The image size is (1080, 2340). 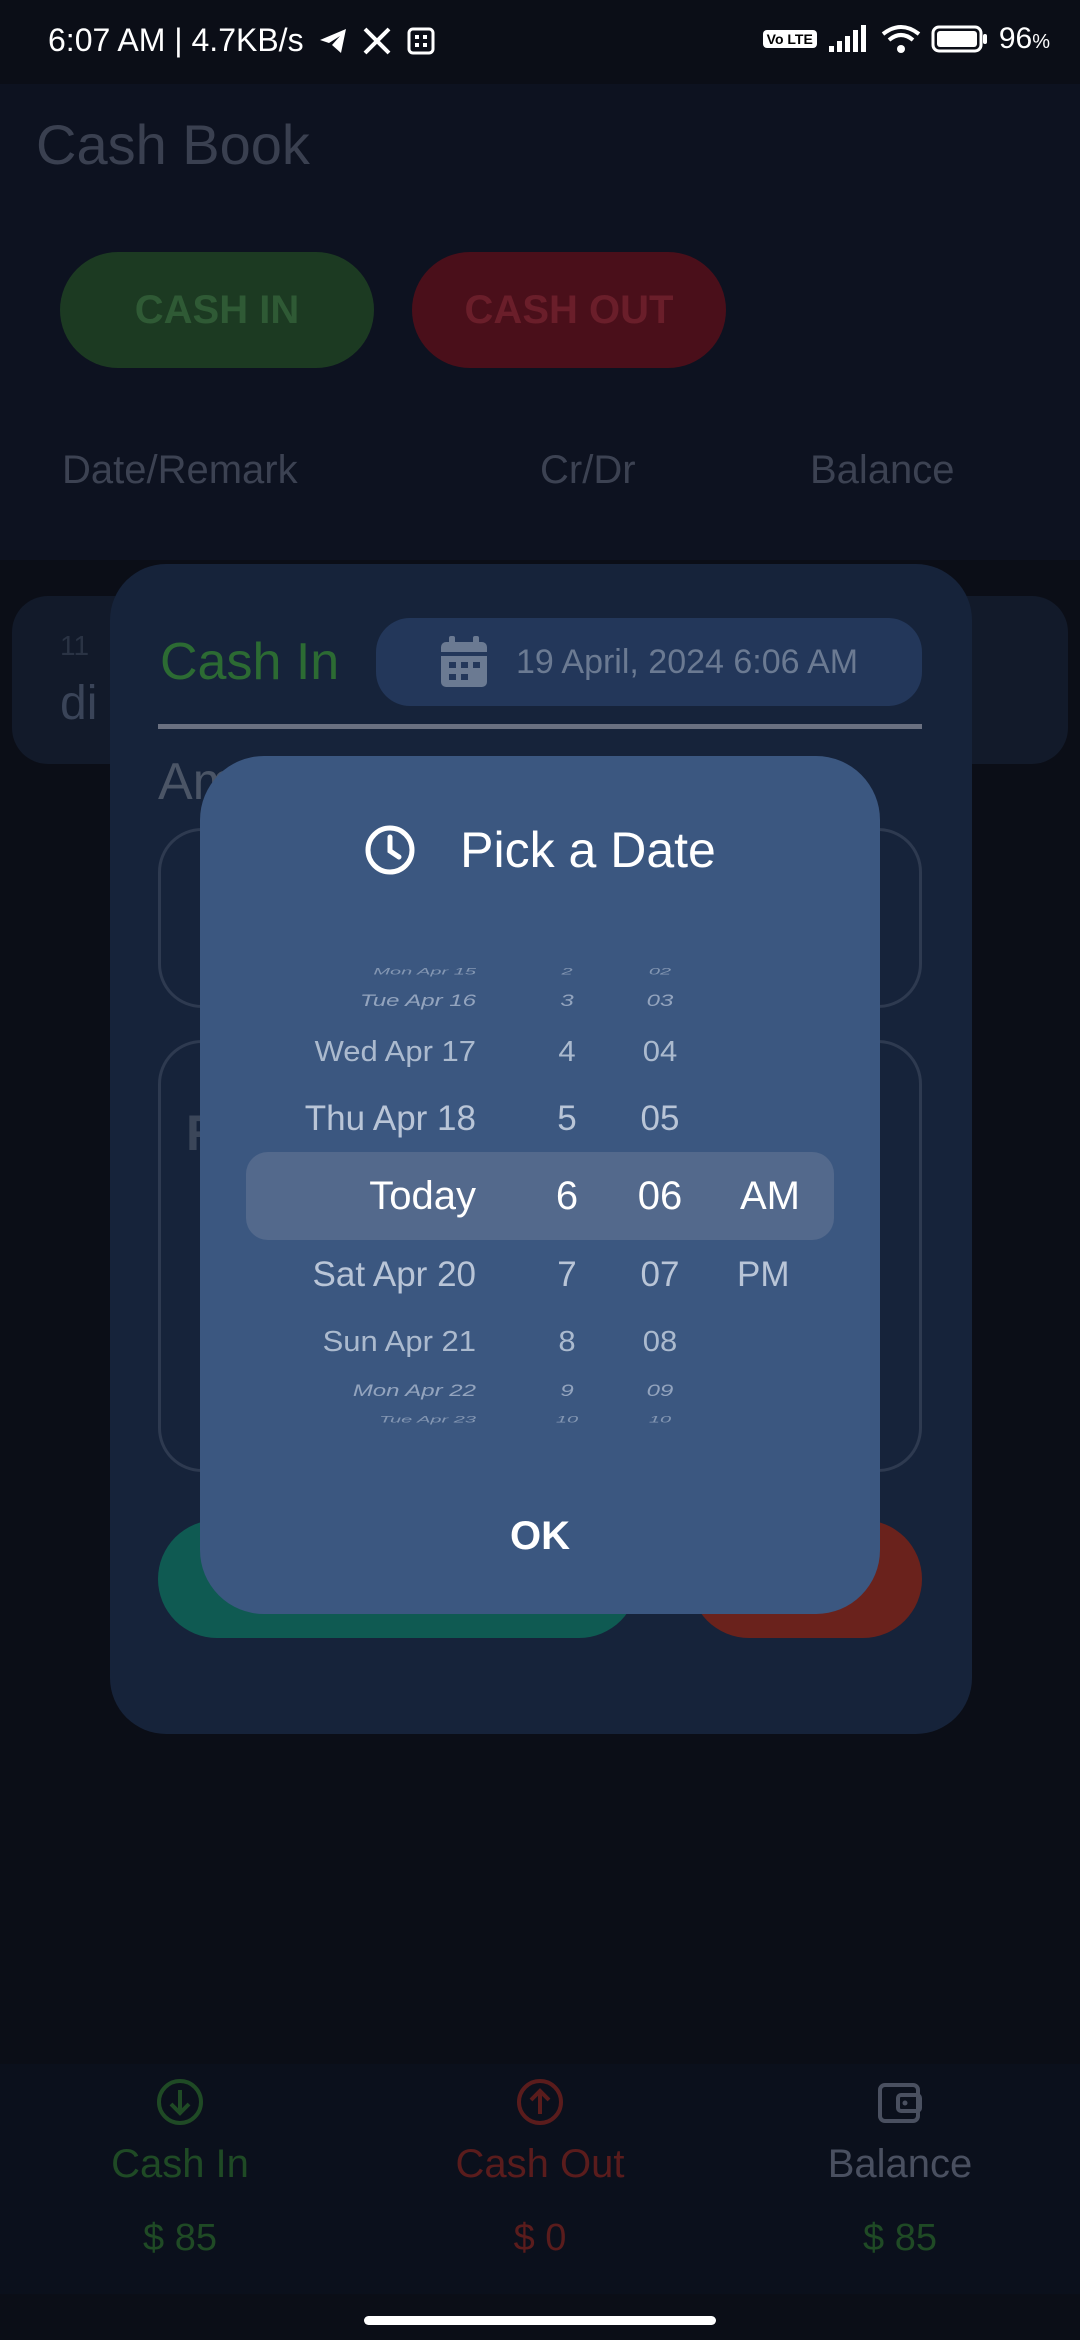 I want to click on calendar-icon, so click(x=464, y=661).